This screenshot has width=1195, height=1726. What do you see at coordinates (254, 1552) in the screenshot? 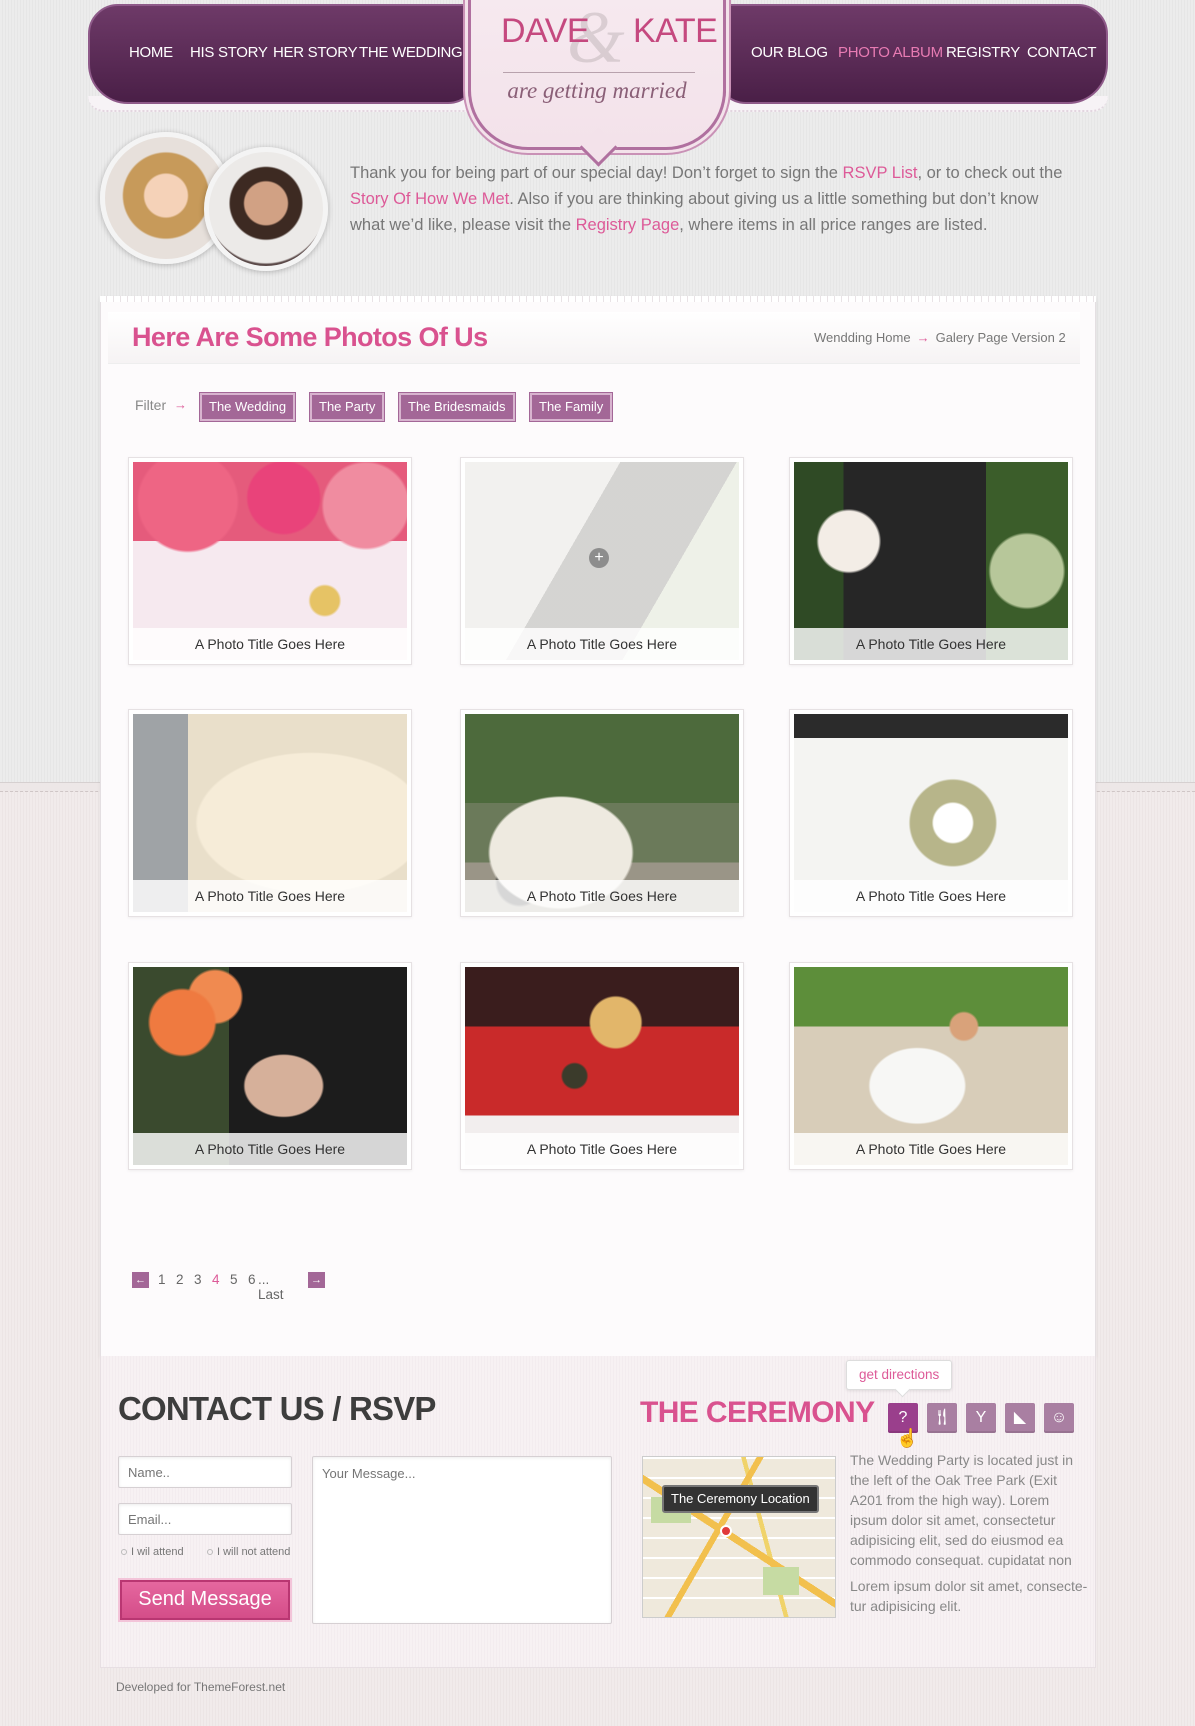
I see `not-attend-label: I will not attend` at bounding box center [254, 1552].